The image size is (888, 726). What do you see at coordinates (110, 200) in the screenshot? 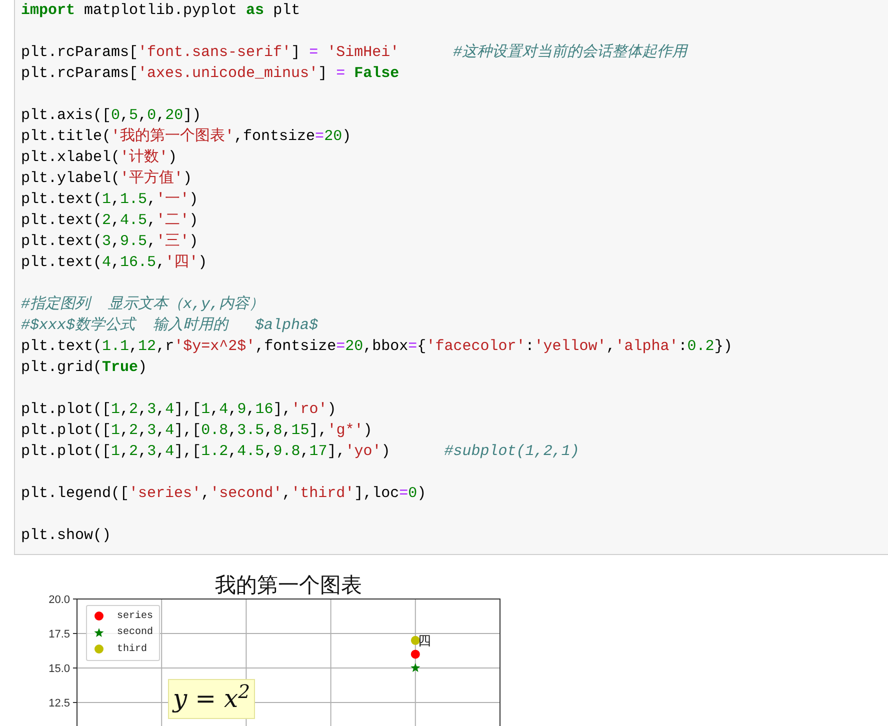
I see `code-line: plt.text(1,1.5,'一')` at bounding box center [110, 200].